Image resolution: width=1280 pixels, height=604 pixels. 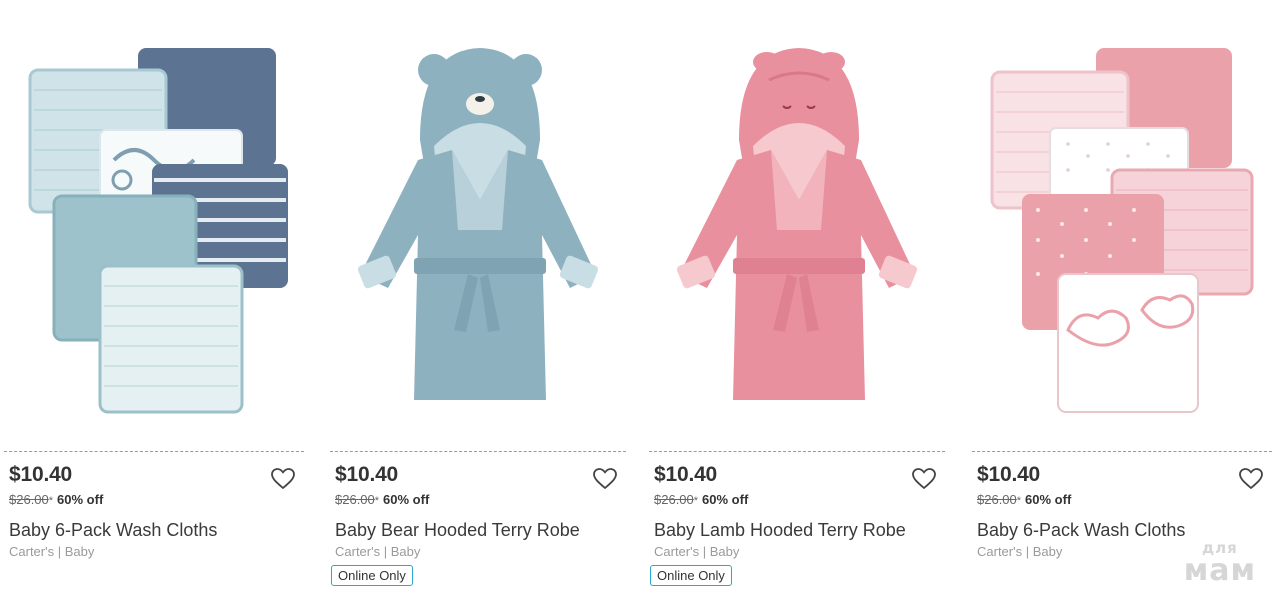 What do you see at coordinates (478, 224) in the screenshot?
I see `blue-bear-robe-image` at bounding box center [478, 224].